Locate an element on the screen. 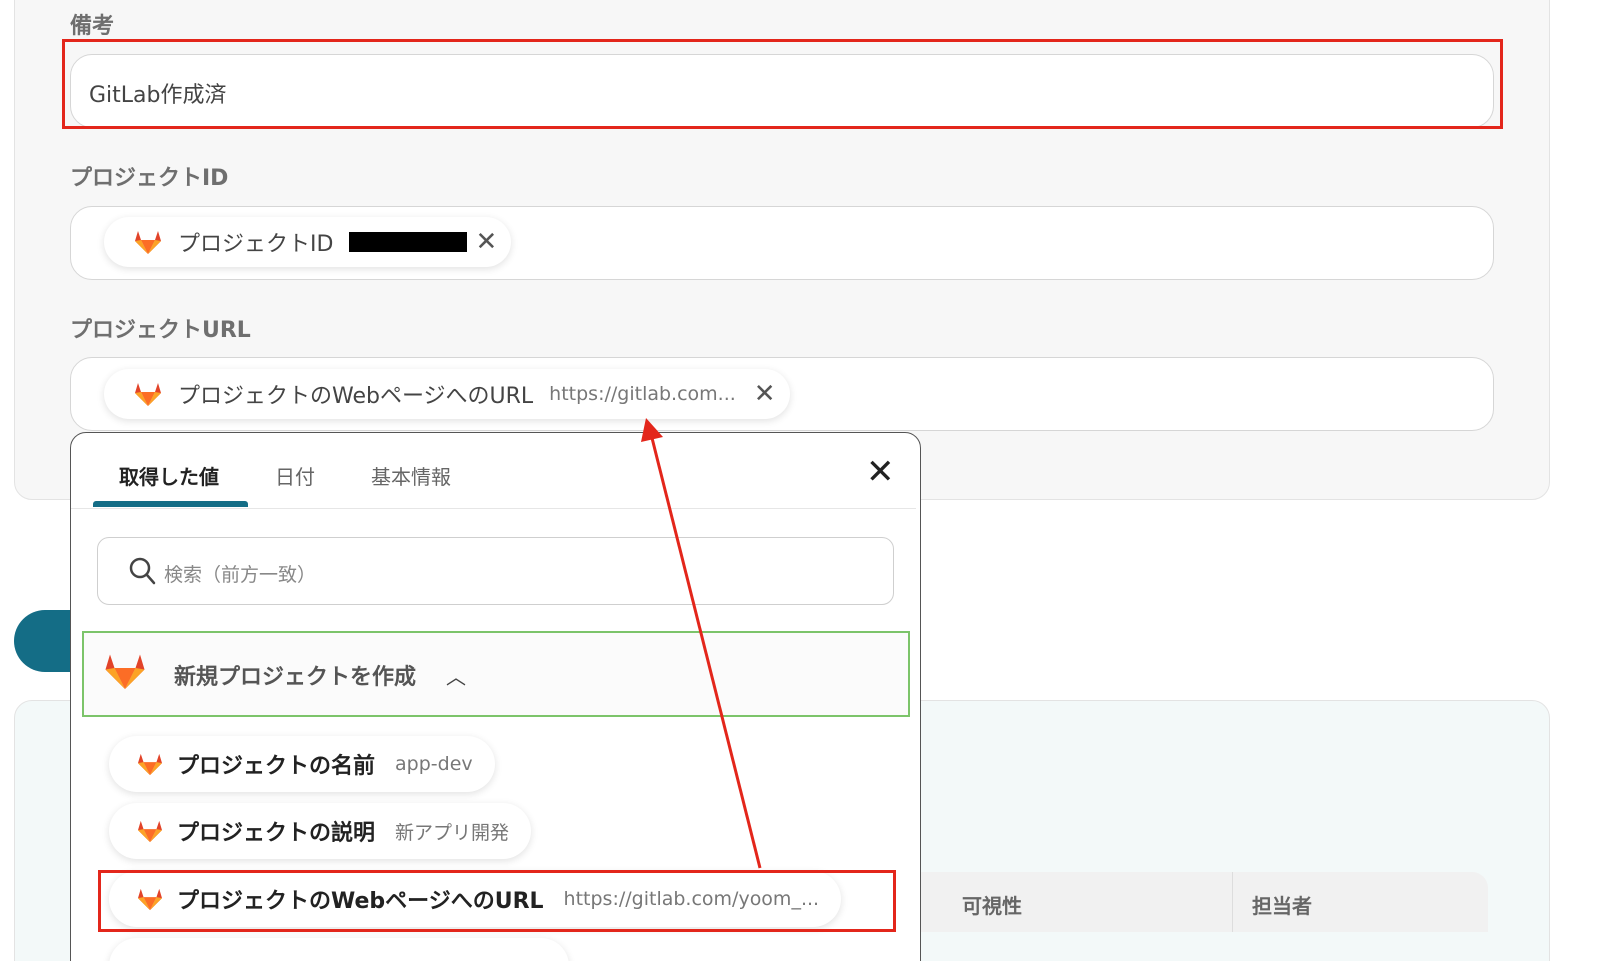 This screenshot has width=1600, height=961. picker-tabs: 取得した値 日付 基本情報 ✕ is located at coordinates (493, 471).